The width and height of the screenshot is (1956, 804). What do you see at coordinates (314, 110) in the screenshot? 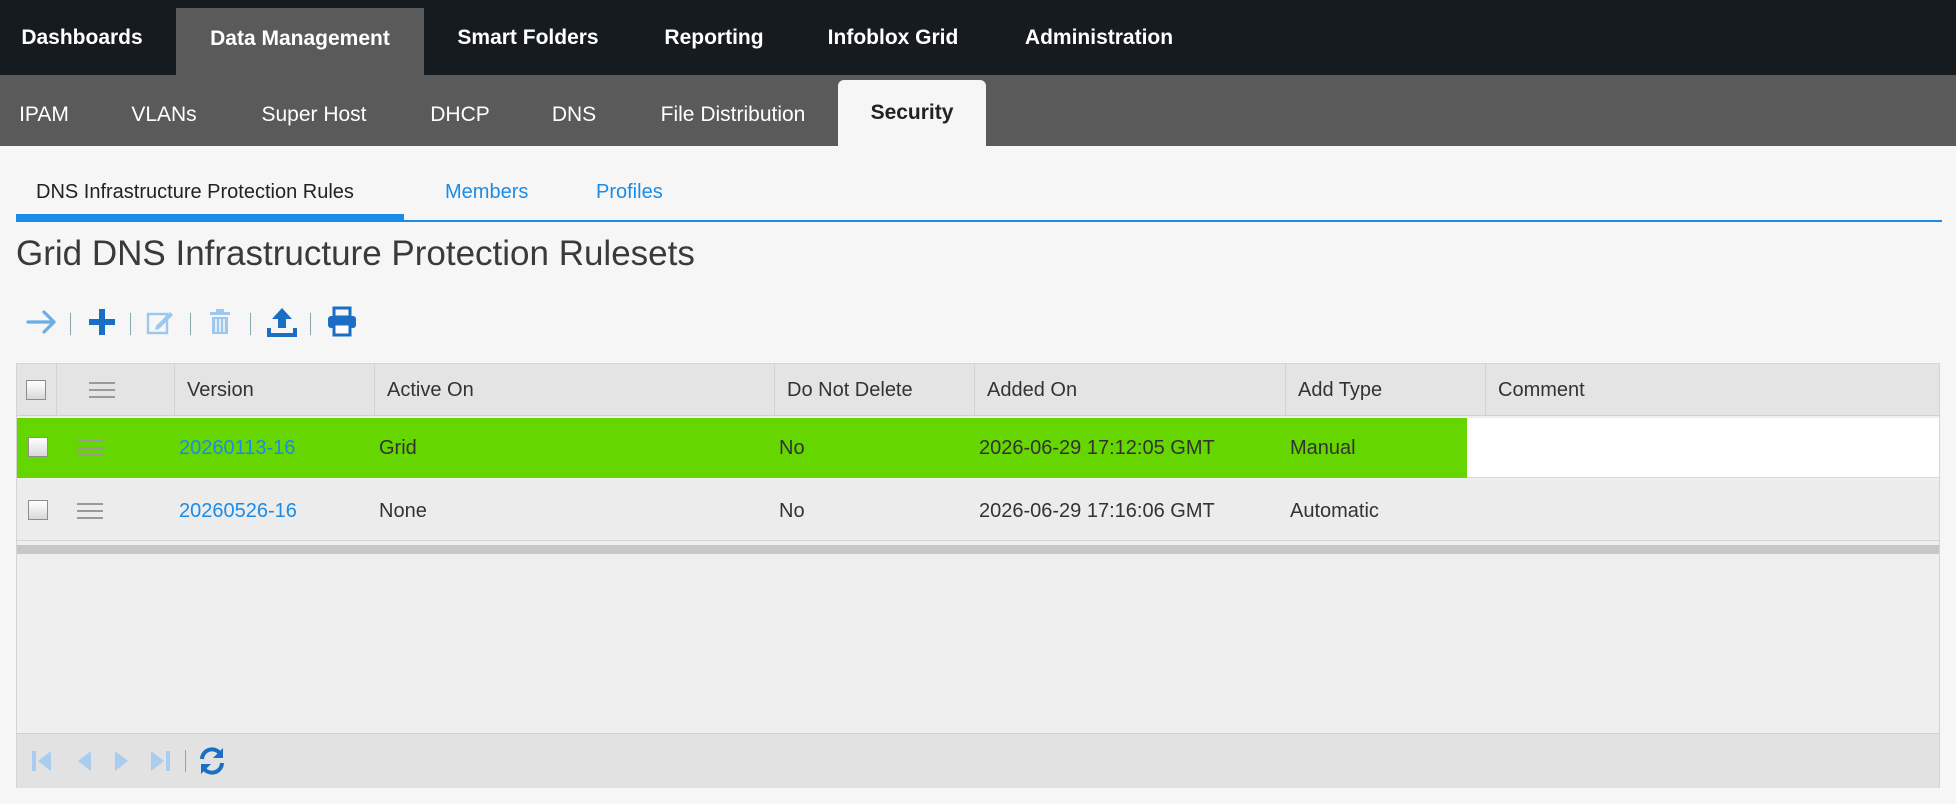
I see `sub-tab-super-host: Super Host` at bounding box center [314, 110].